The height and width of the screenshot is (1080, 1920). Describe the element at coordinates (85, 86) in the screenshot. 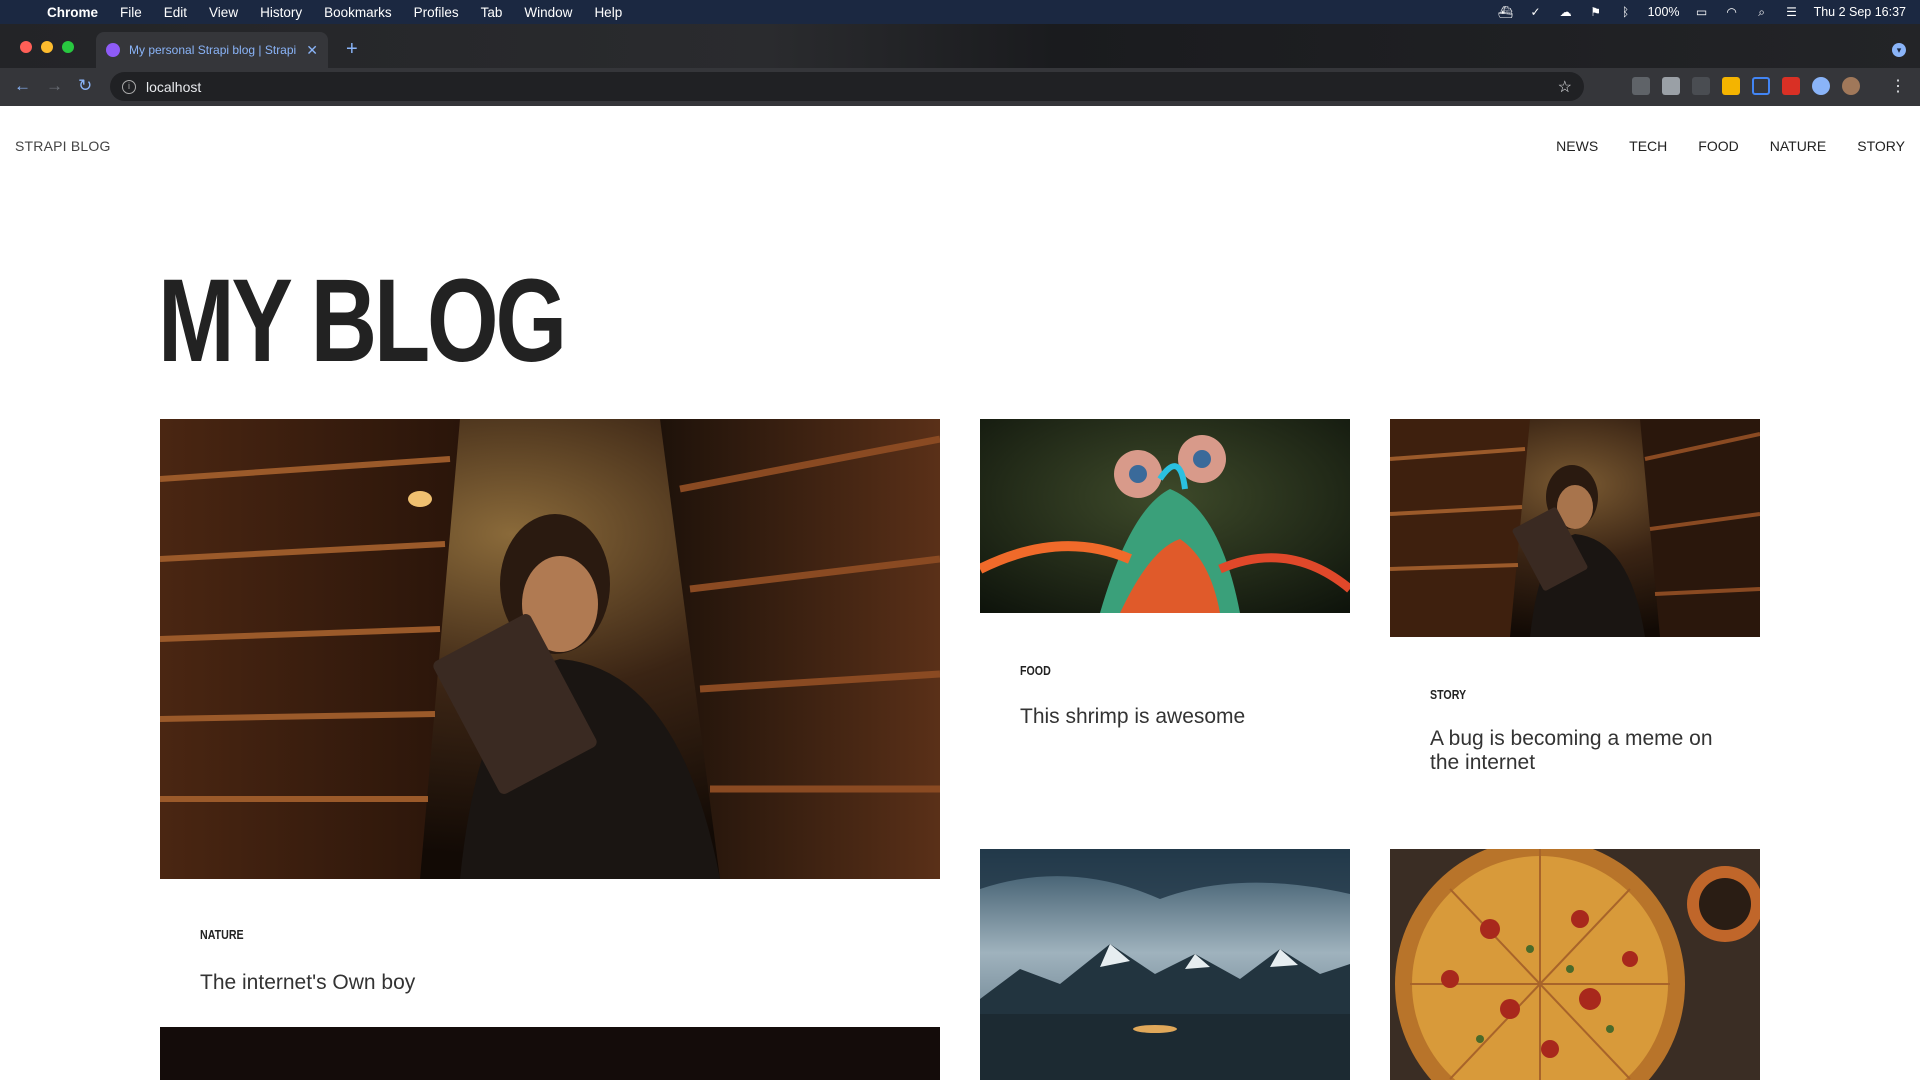

I see `reload-icon: ↻` at that location.